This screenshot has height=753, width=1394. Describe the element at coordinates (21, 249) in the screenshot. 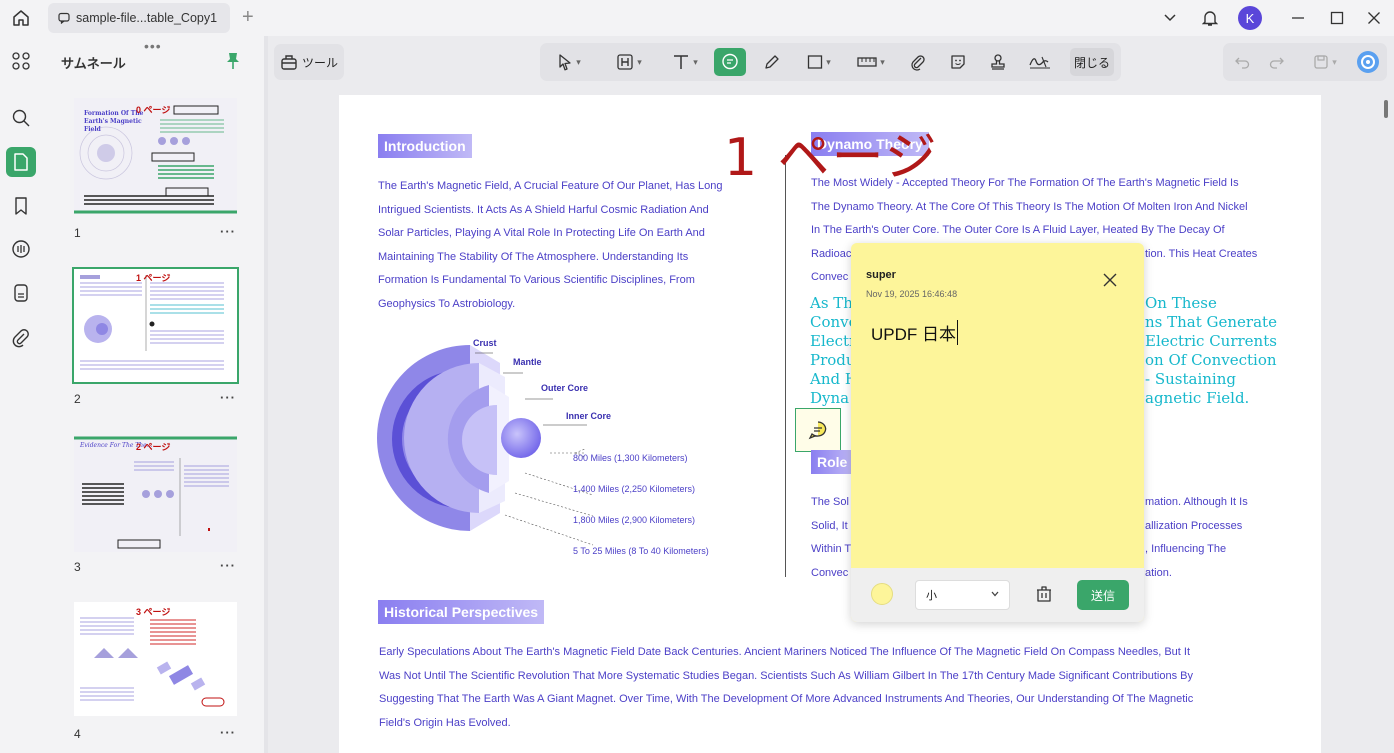

I see `comments-list-icon` at that location.